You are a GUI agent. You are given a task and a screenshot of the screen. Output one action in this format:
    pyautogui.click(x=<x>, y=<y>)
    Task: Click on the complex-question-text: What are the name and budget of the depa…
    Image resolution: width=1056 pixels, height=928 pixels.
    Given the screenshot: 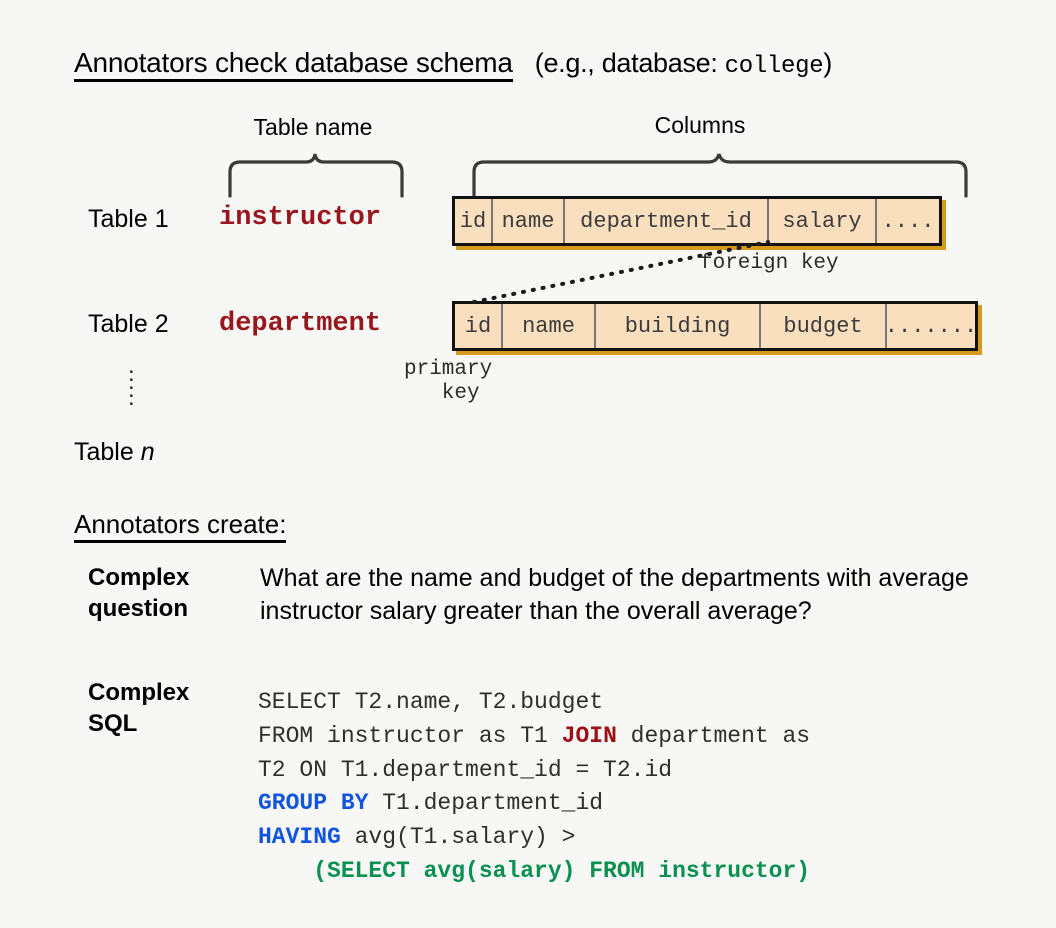 What is the action you would take?
    pyautogui.click(x=614, y=594)
    